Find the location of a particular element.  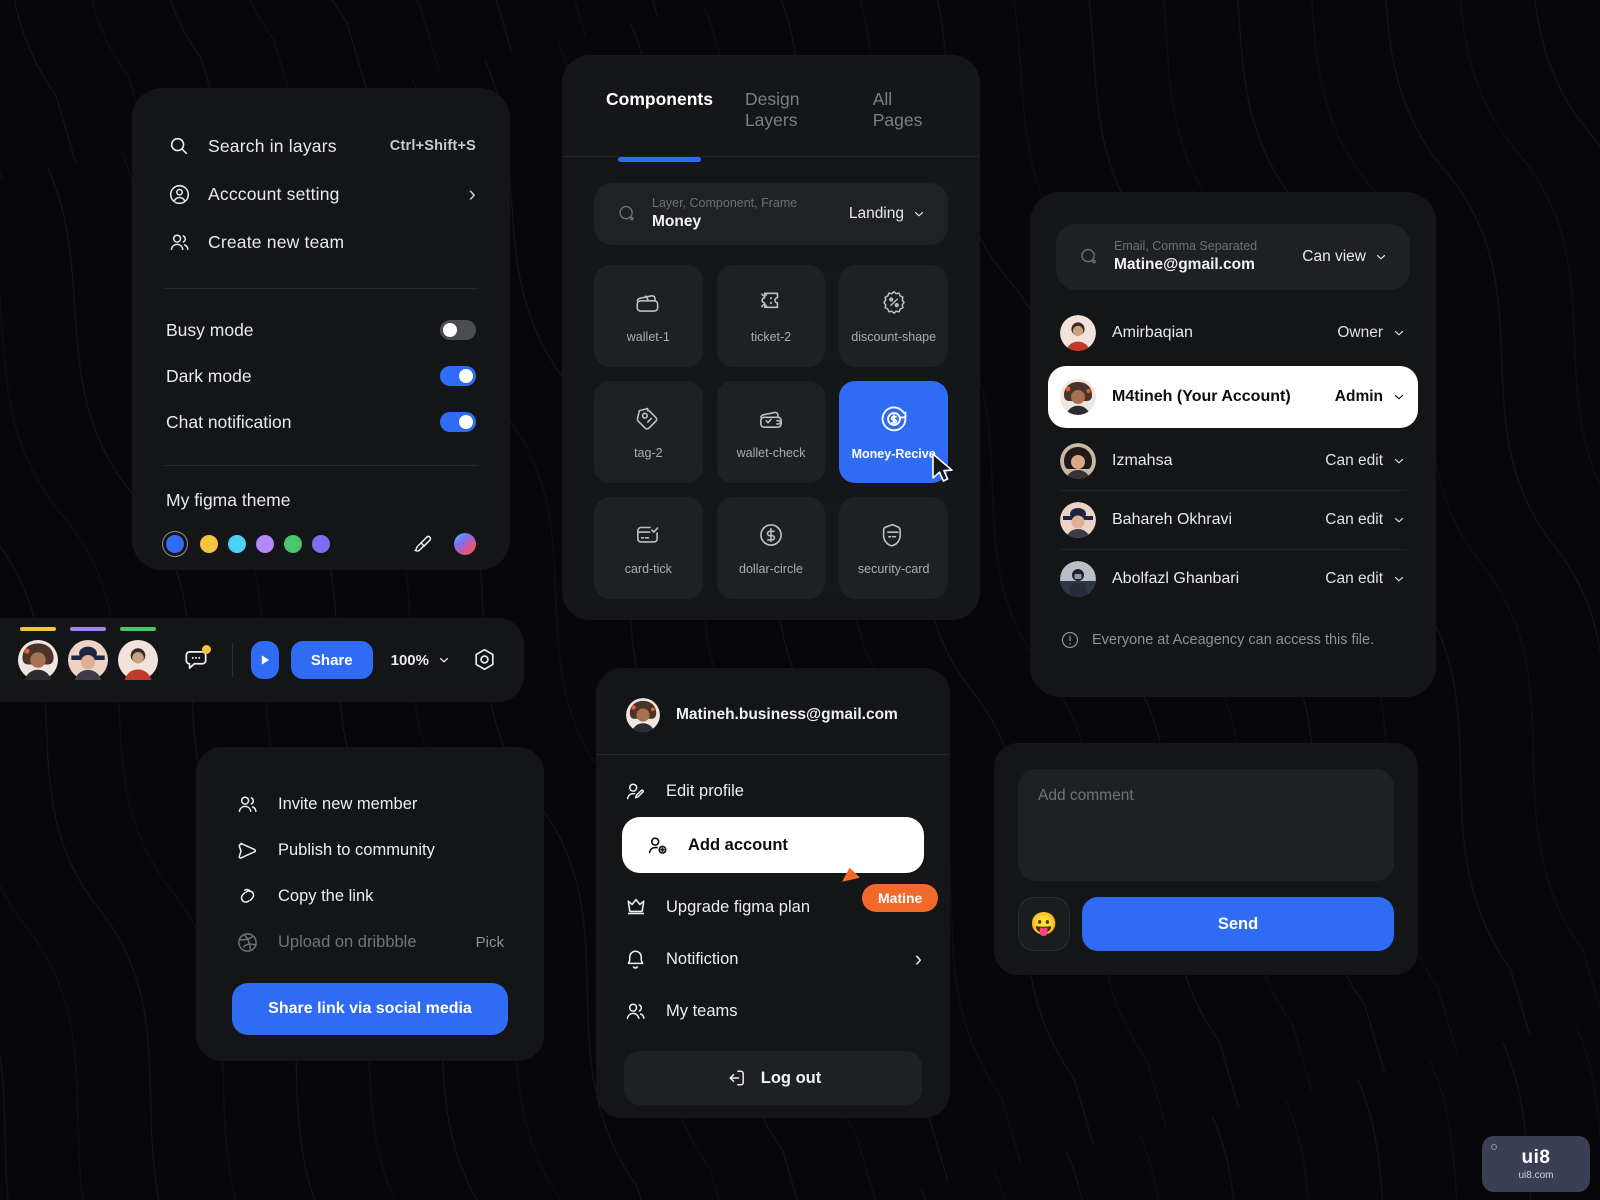

paintbrush-icon is located at coordinates (423, 544).